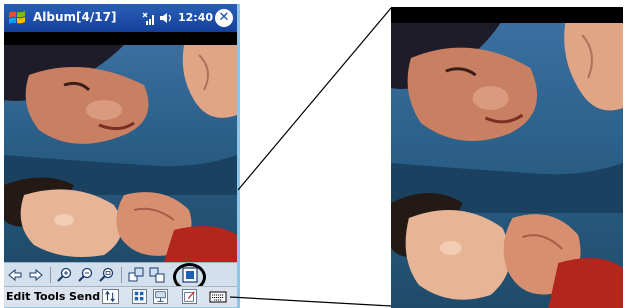 This screenshot has height=308, width=627. I want to click on zoom-in-icon, so click(65, 275).